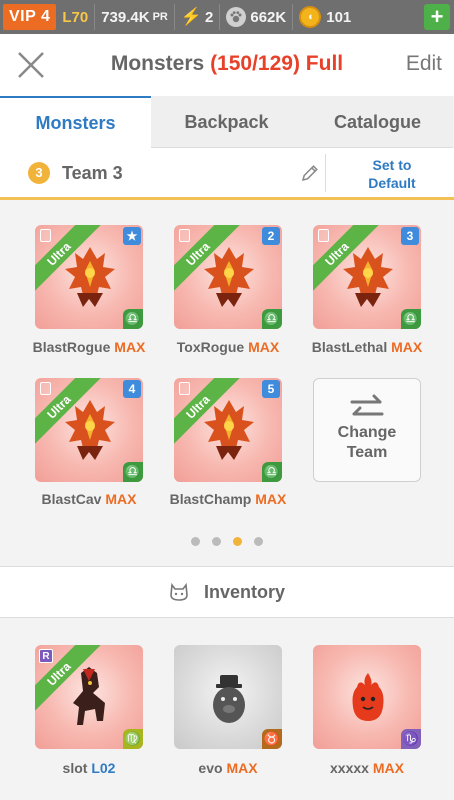 Image resolution: width=454 pixels, height=800 pixels. What do you see at coordinates (310, 173) in the screenshot?
I see `pencil-icon` at bounding box center [310, 173].